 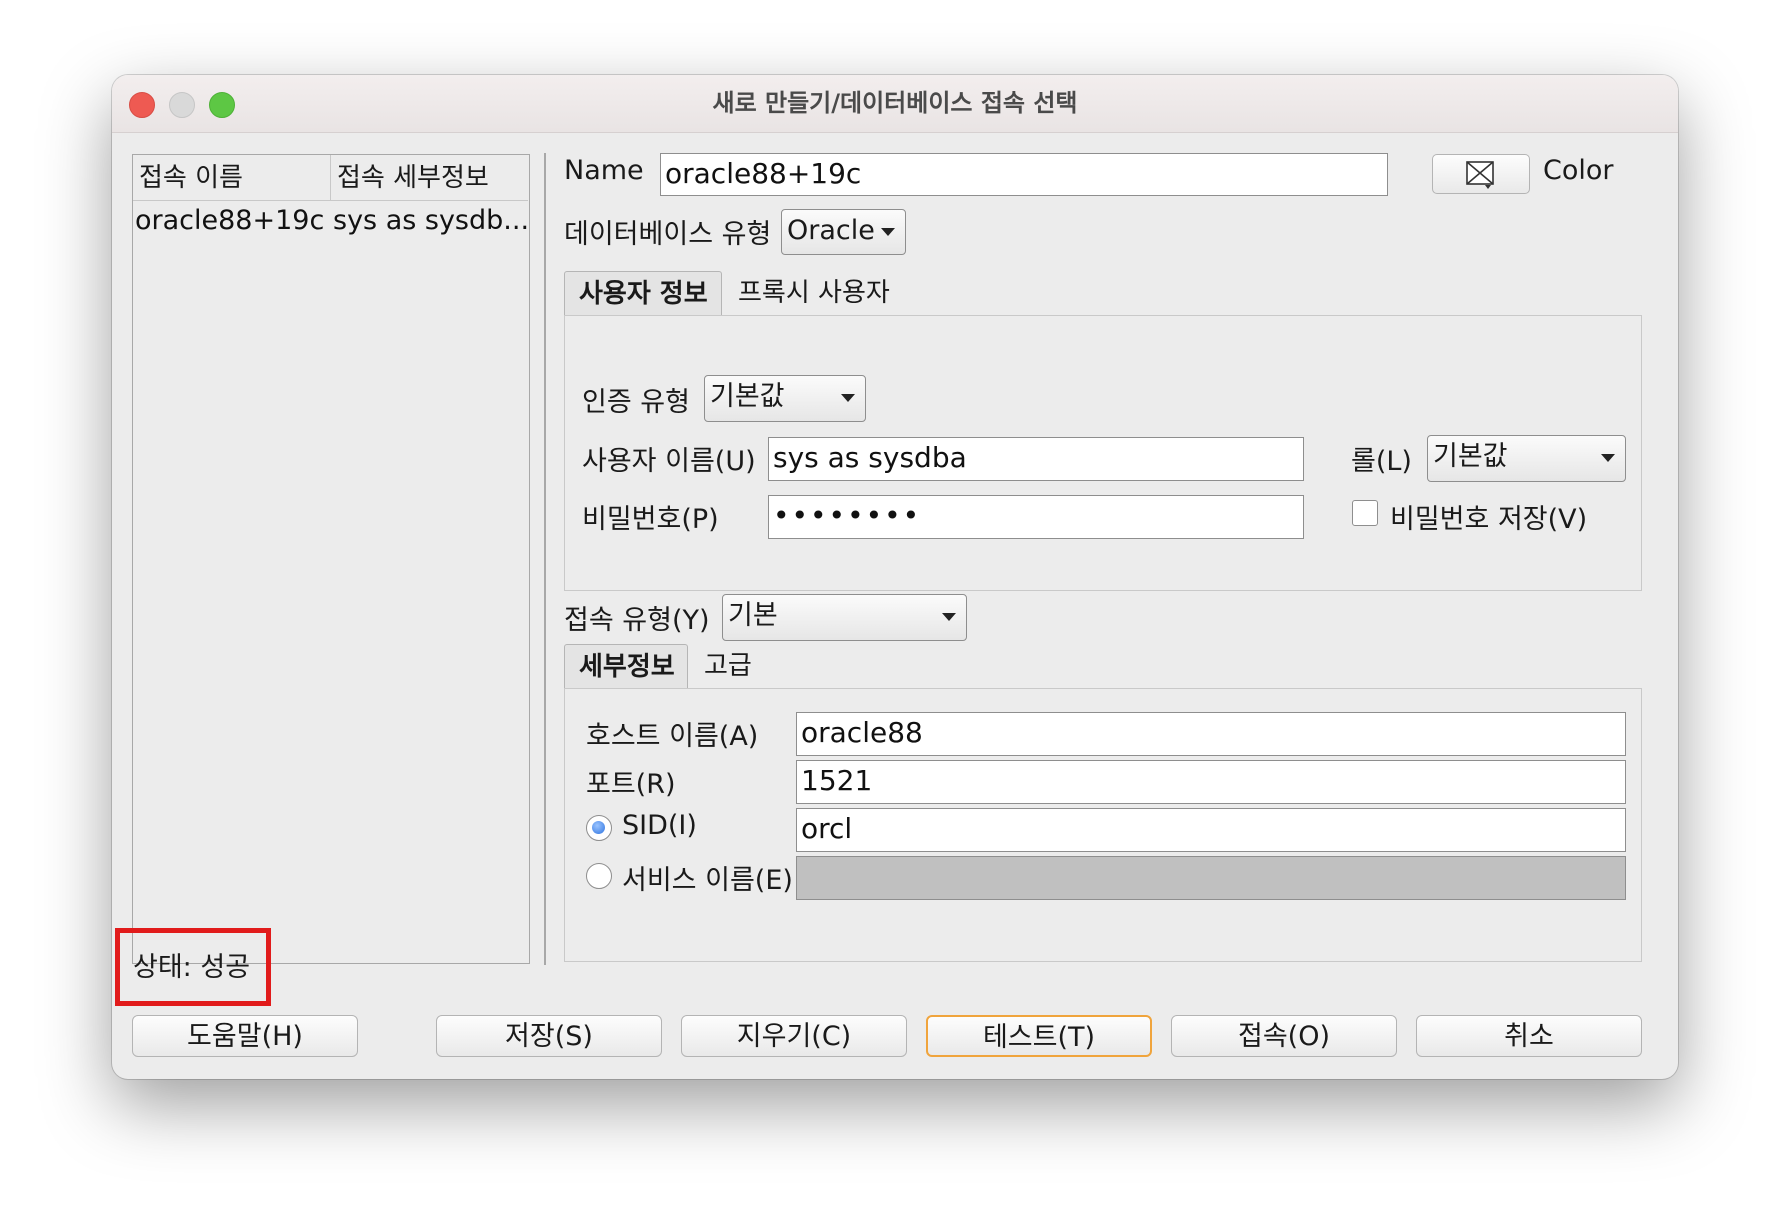 What do you see at coordinates (668, 234) in the screenshot?
I see `db-type-label: 데이터베이스 유형` at bounding box center [668, 234].